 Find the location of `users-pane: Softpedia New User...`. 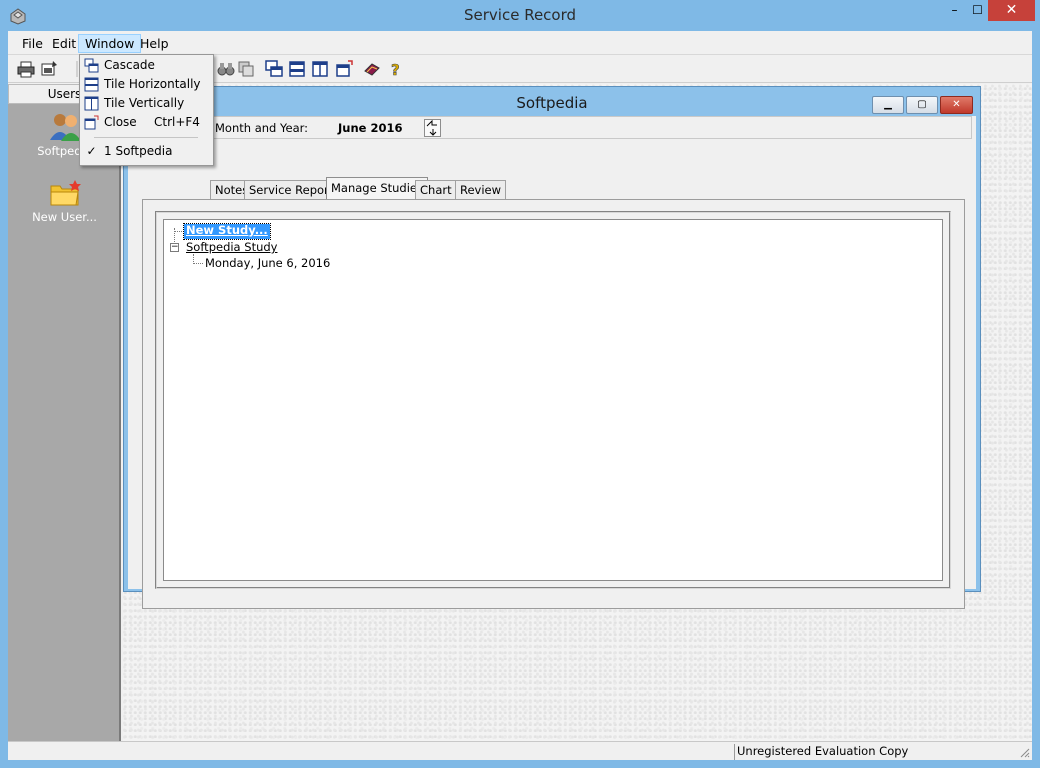

users-pane: Softpedia New User... is located at coordinates (64, 422).